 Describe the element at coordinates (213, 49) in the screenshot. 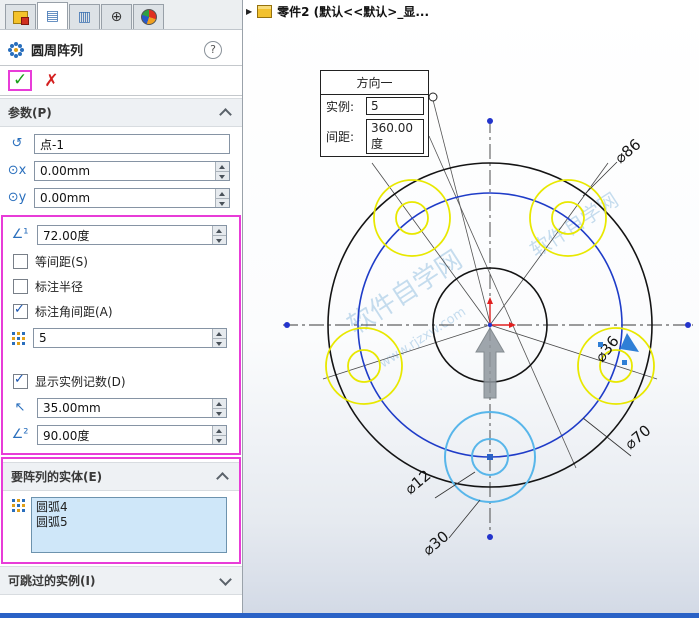

I see `help-icon: ?` at that location.